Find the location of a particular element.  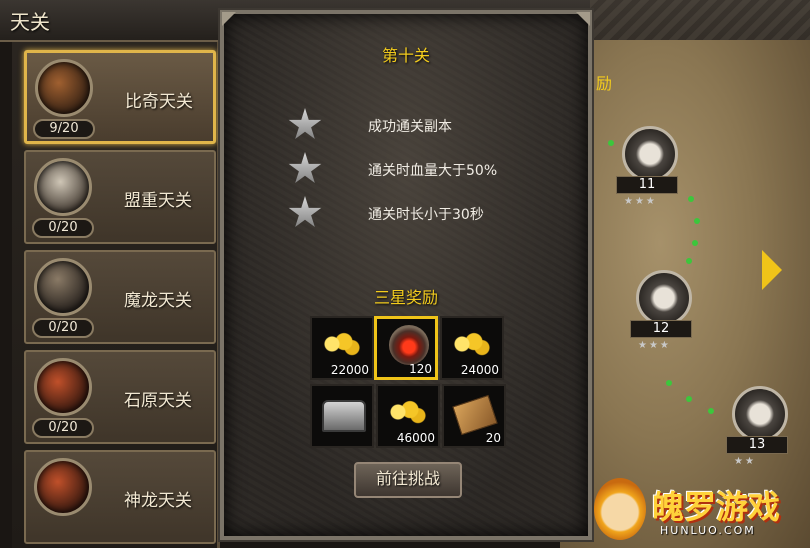

go-challenge-button: 前往挑战 is located at coordinates (408, 480).